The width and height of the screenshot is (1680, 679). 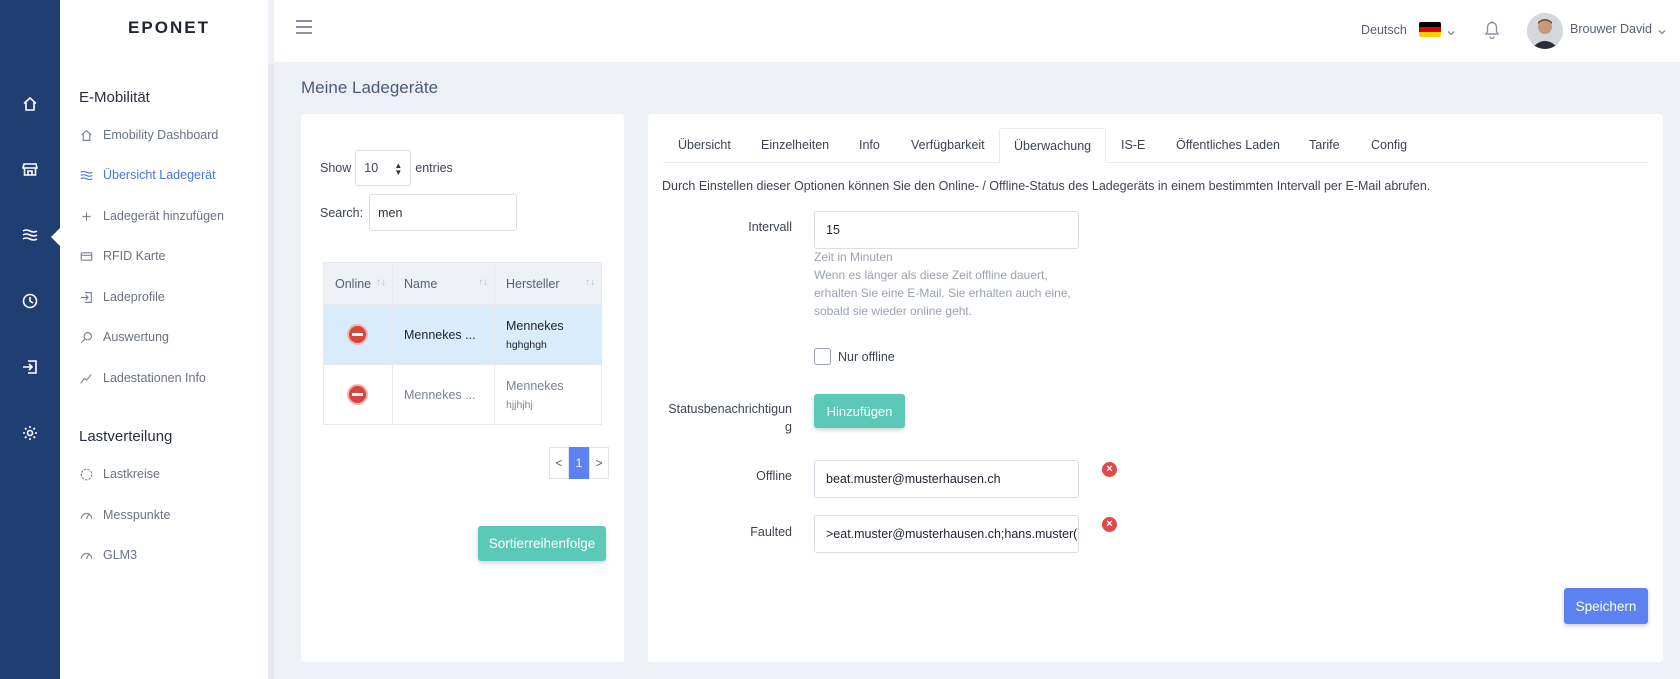 I want to click on sidebar-item-uebersicht-ladegeraet: Übersicht Ladegerät, so click(x=147, y=175).